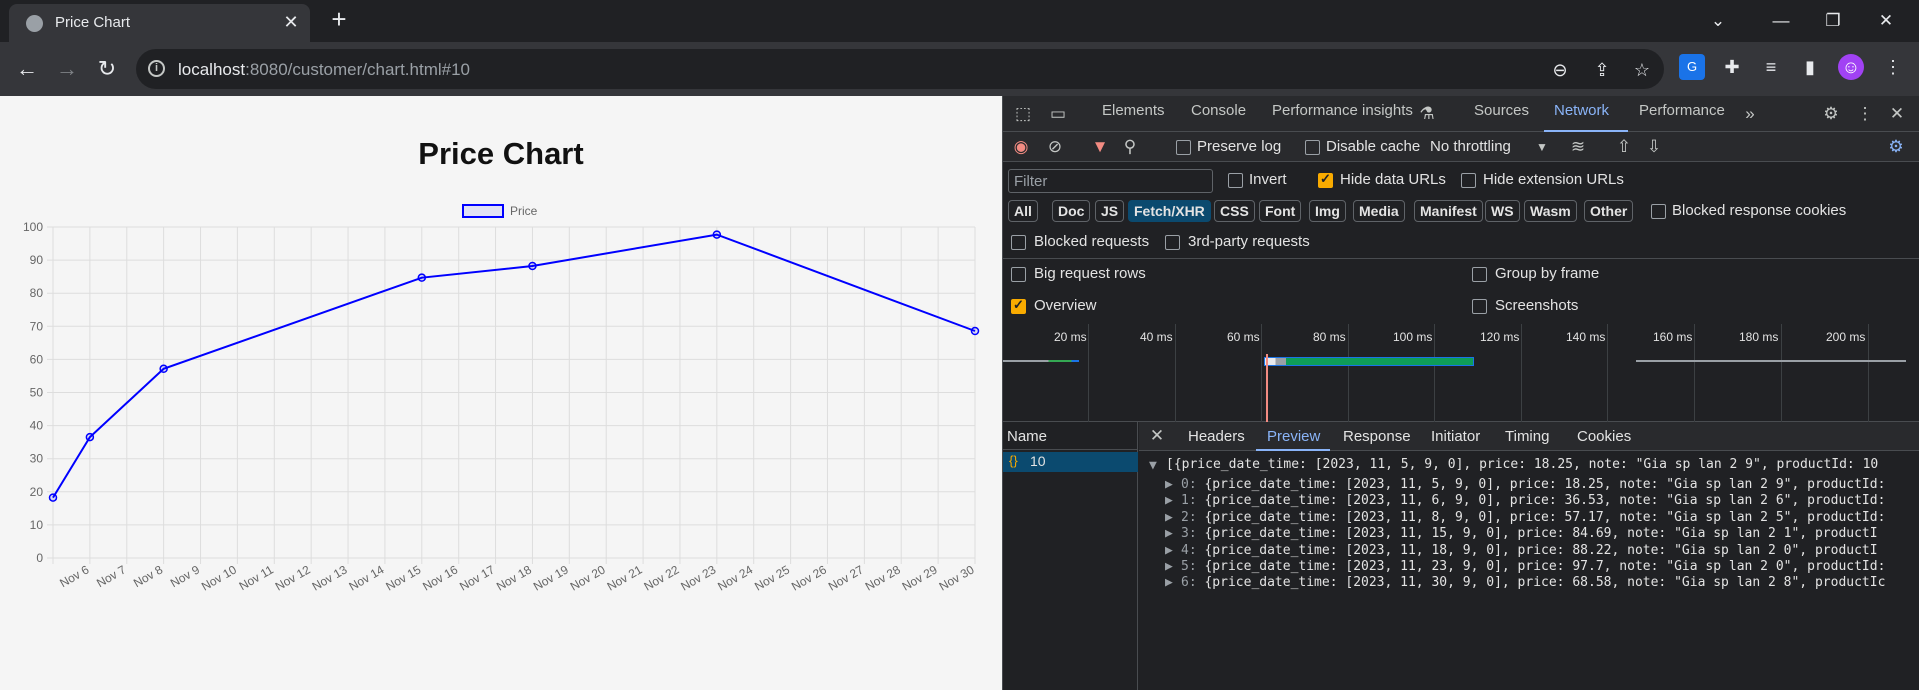  Describe the element at coordinates (1379, 211) in the screenshot. I see `filter-chip-media: Media` at that location.